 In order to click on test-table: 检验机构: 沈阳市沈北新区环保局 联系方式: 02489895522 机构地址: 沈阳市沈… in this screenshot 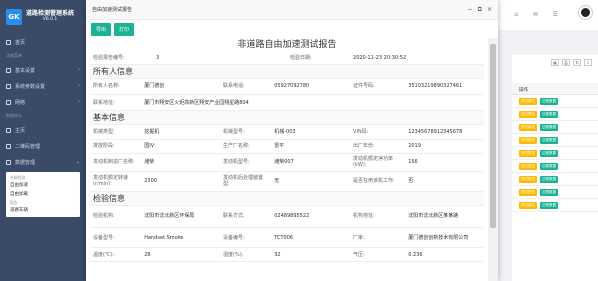, I will do `click(287, 233)`.